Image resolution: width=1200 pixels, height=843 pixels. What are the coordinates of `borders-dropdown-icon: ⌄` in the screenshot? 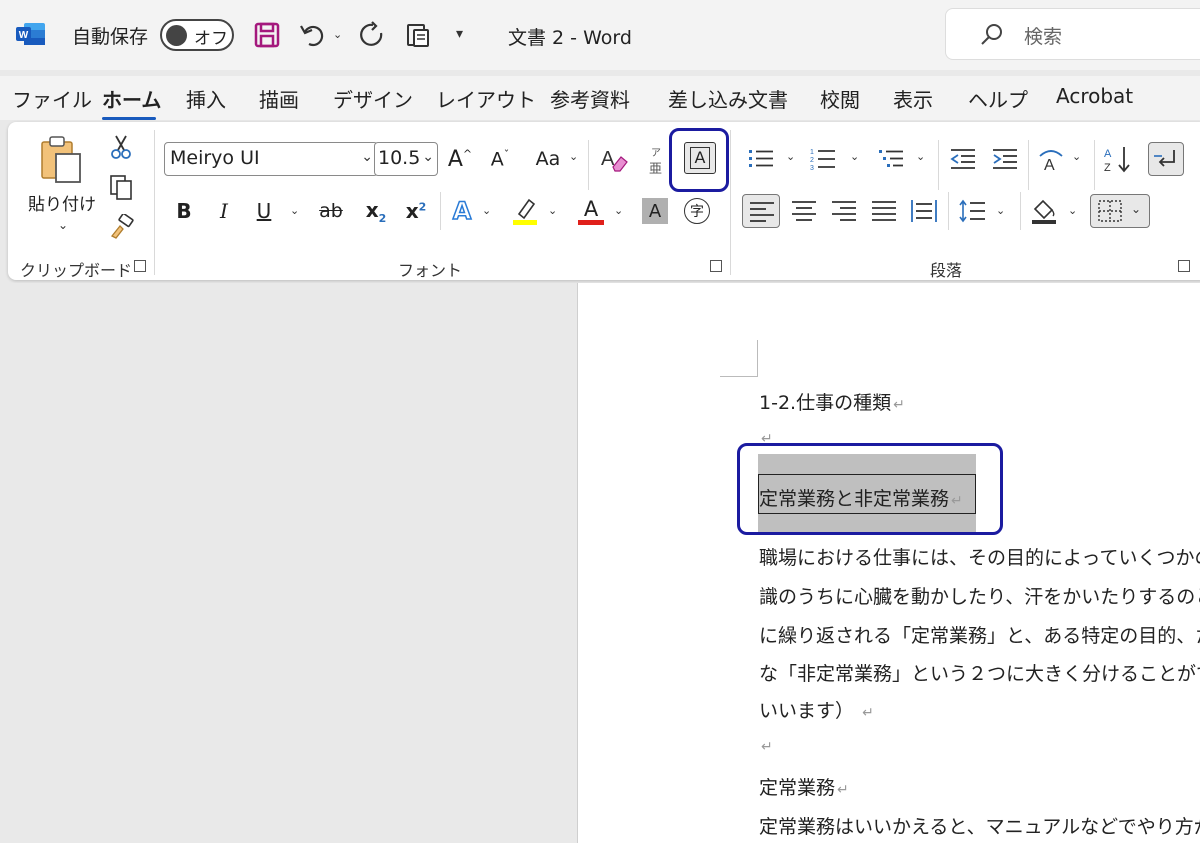 It's located at (1136, 209).